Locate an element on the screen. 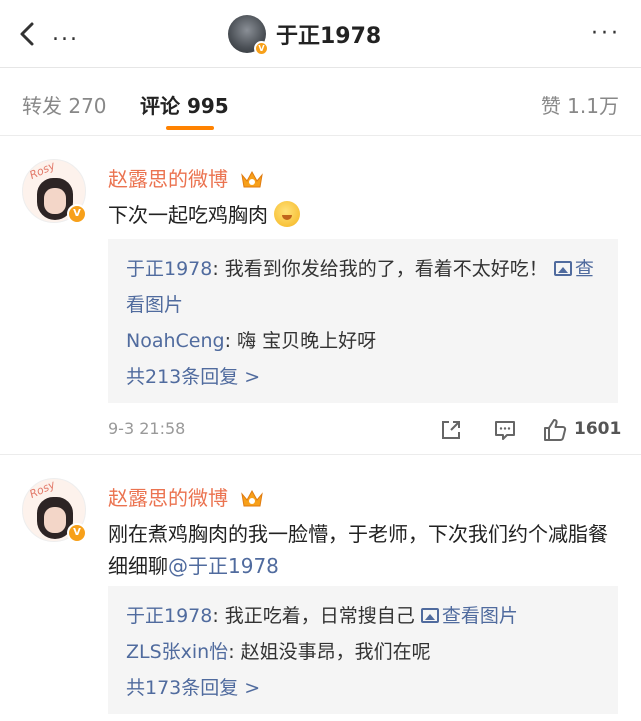 The height and width of the screenshot is (721, 641). reply-line: 于正1978: 我正吃着，日常搜自己 查看图片 is located at coordinates (363, 616).